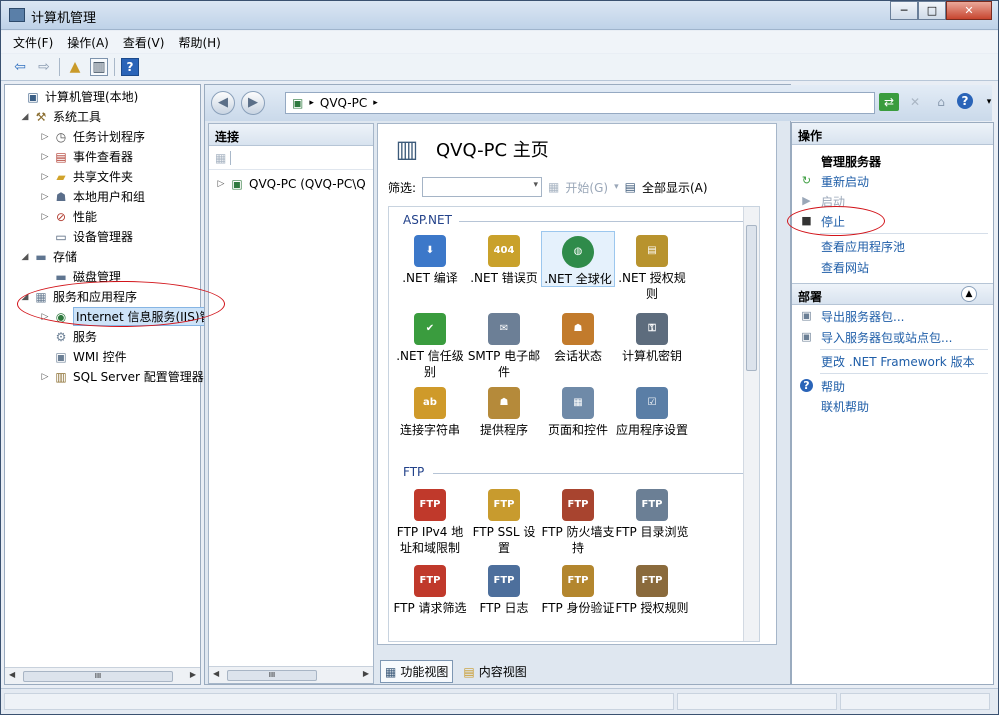 This screenshot has width=999, height=715. What do you see at coordinates (82, 356) in the screenshot?
I see `tree-item-wmi: ▣ WMI 控件` at bounding box center [82, 356].